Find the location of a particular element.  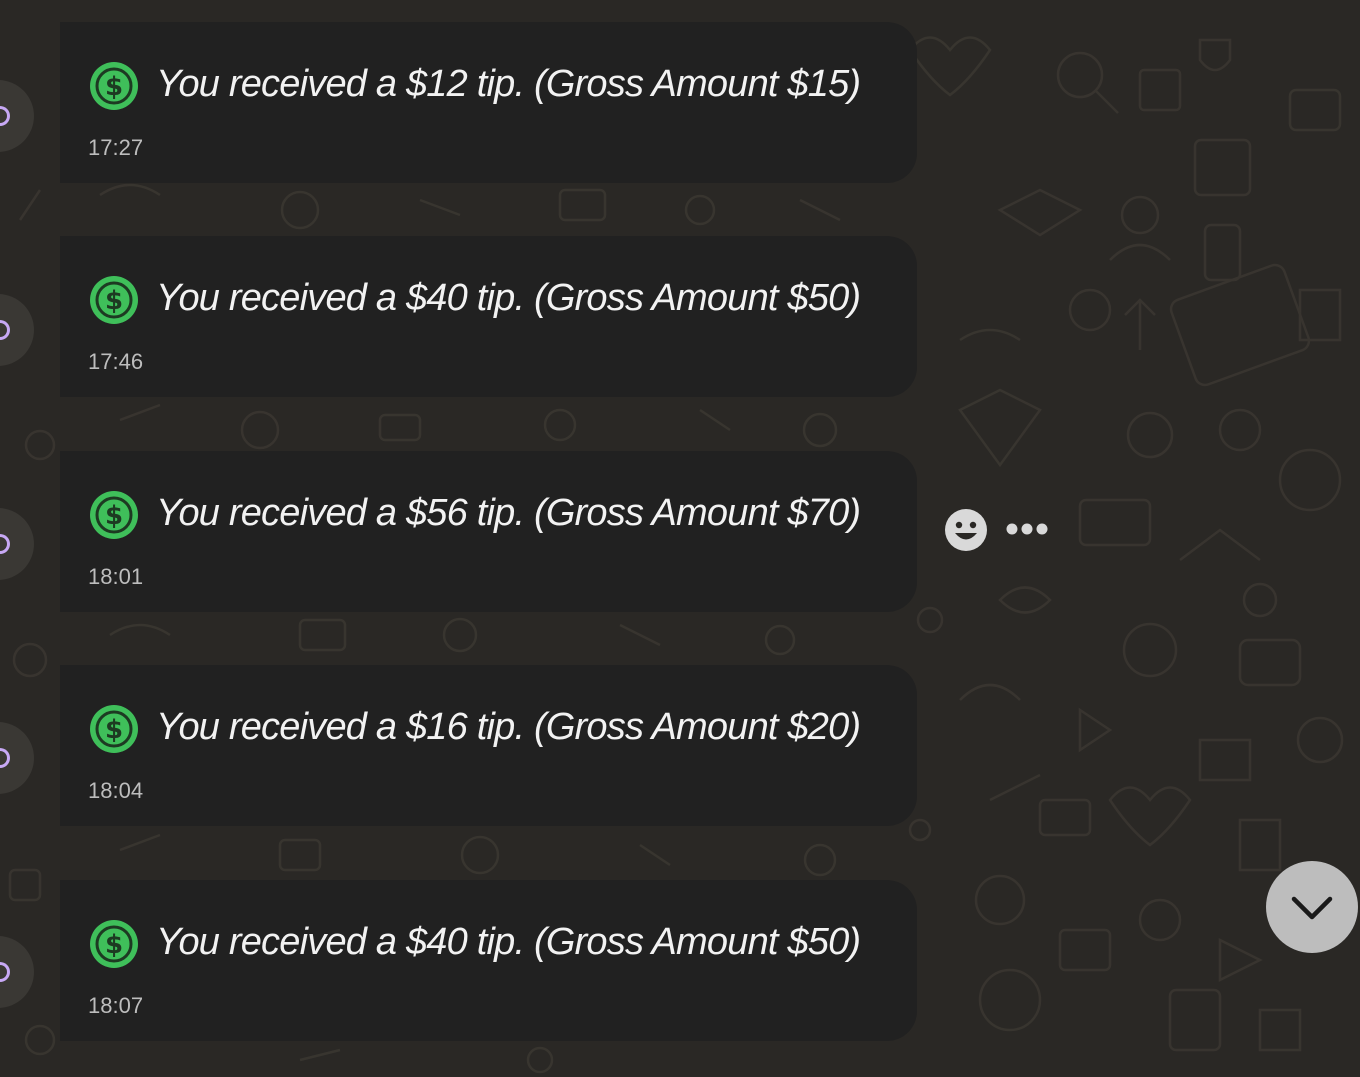

react-button is located at coordinates (966, 530).